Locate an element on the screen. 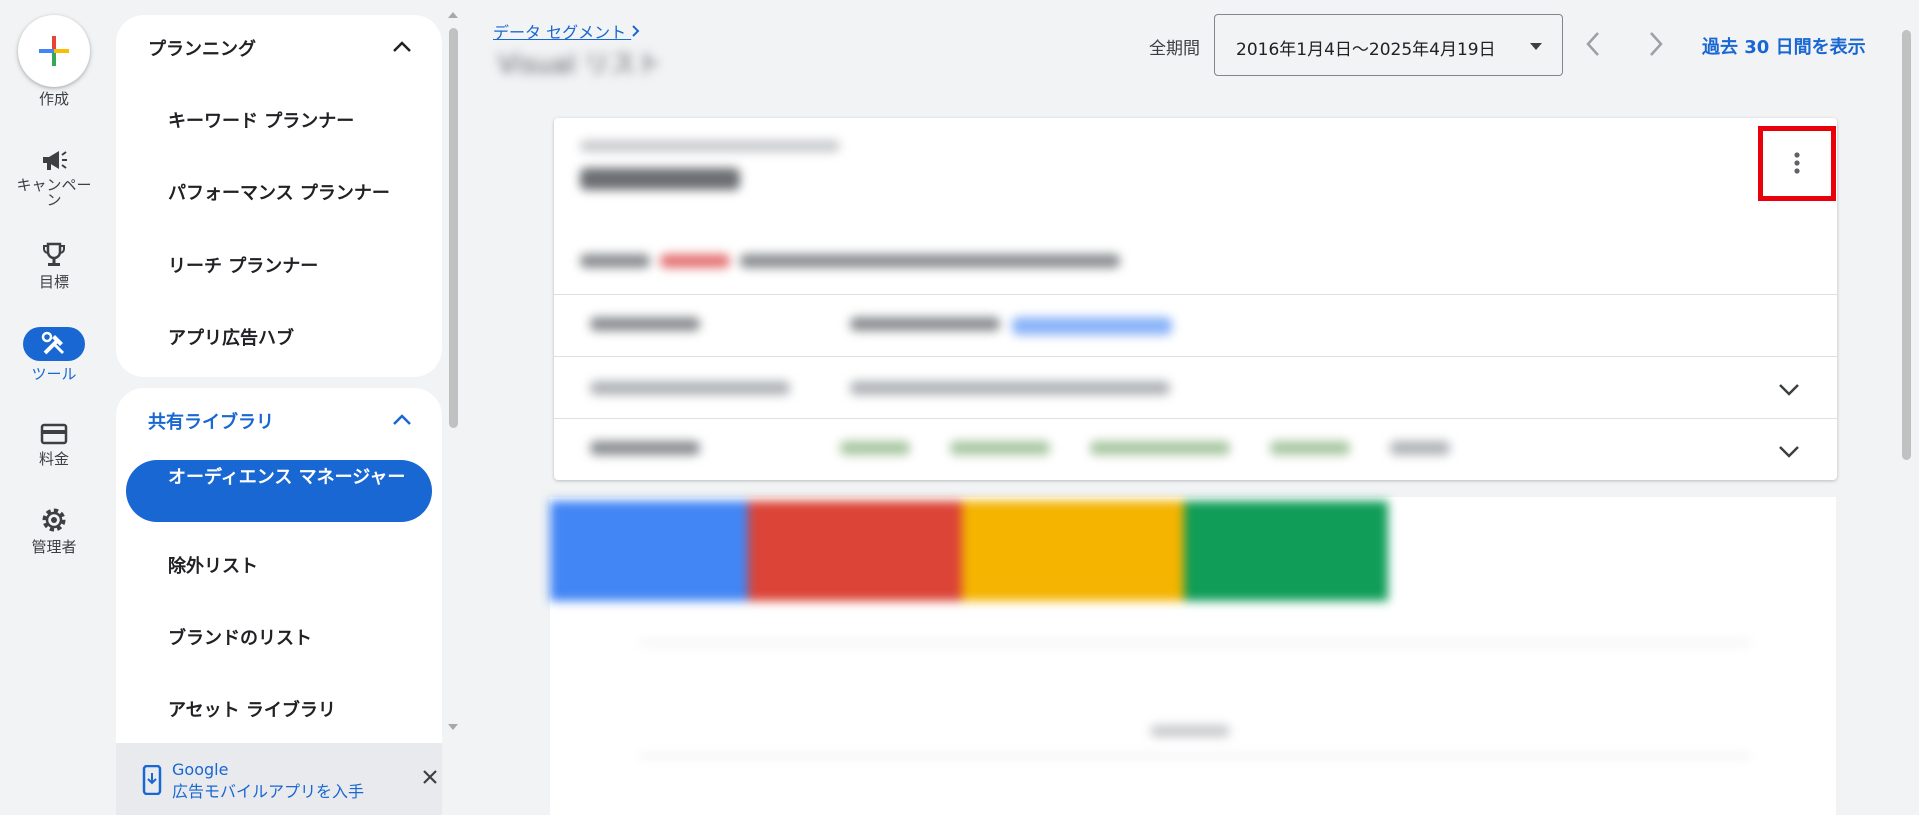 The width and height of the screenshot is (1919, 815). create-text: 作成 is located at coordinates (53, 99).